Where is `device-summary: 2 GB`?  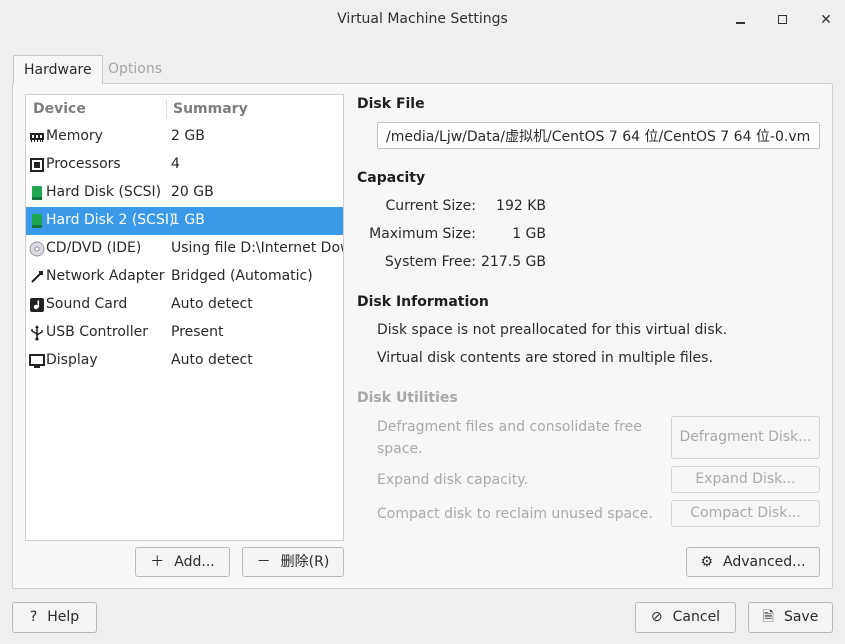
device-summary: 2 GB is located at coordinates (188, 136).